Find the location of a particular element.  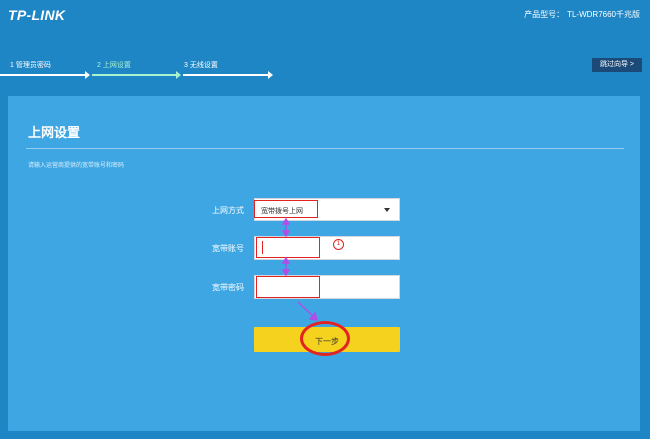

title-divider is located at coordinates (325, 148).